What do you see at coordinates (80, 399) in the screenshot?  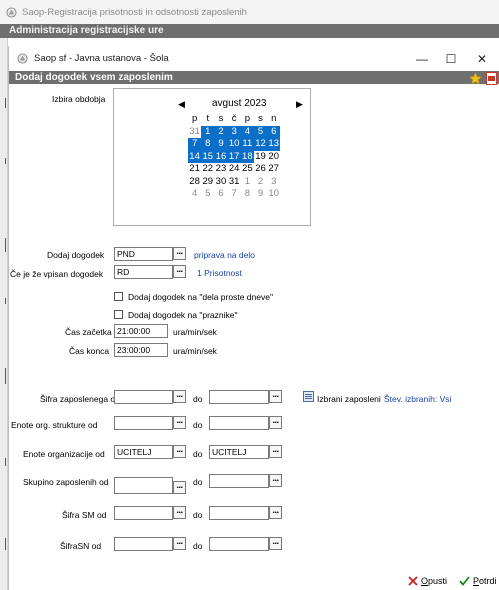 I see `employee-code-label: Šifra zaposlenega od` at bounding box center [80, 399].